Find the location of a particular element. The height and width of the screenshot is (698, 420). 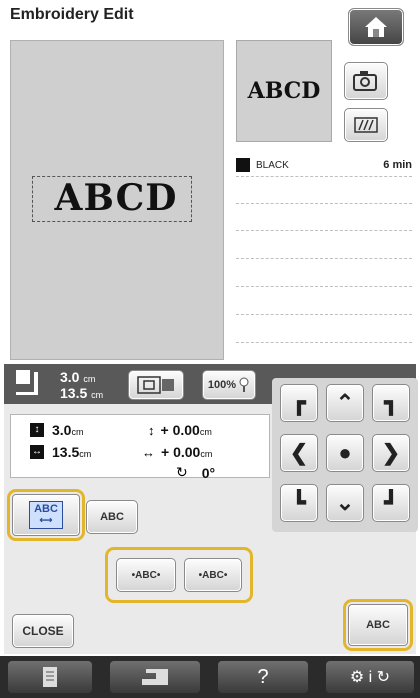

width-icon: ↔ is located at coordinates (37, 452).